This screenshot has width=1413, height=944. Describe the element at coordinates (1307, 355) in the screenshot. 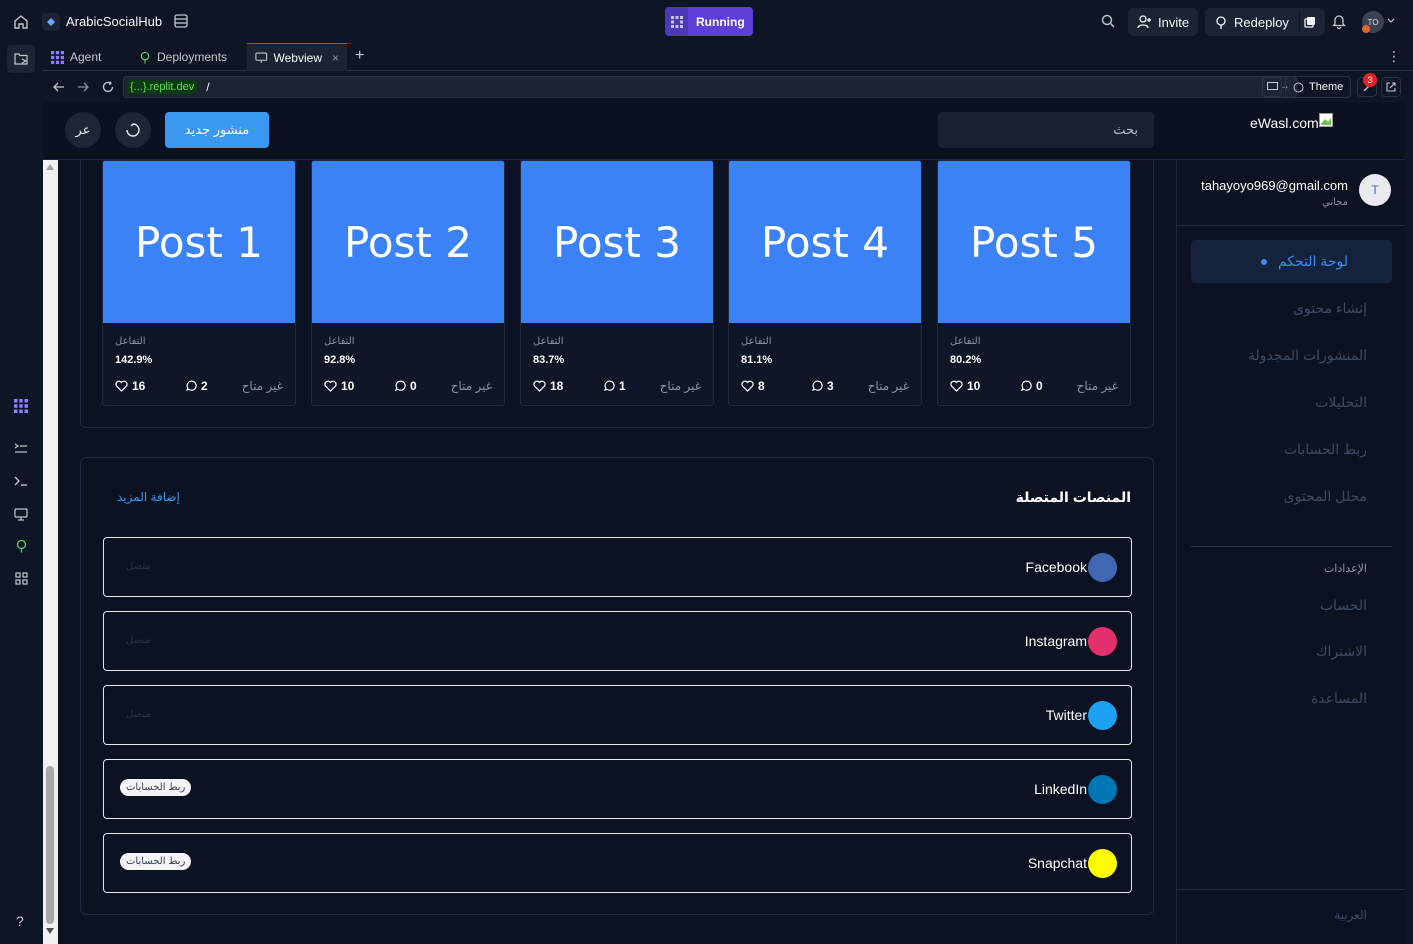

I see `nav-item-scheduled-posts: المنشورات المجدولة` at that location.